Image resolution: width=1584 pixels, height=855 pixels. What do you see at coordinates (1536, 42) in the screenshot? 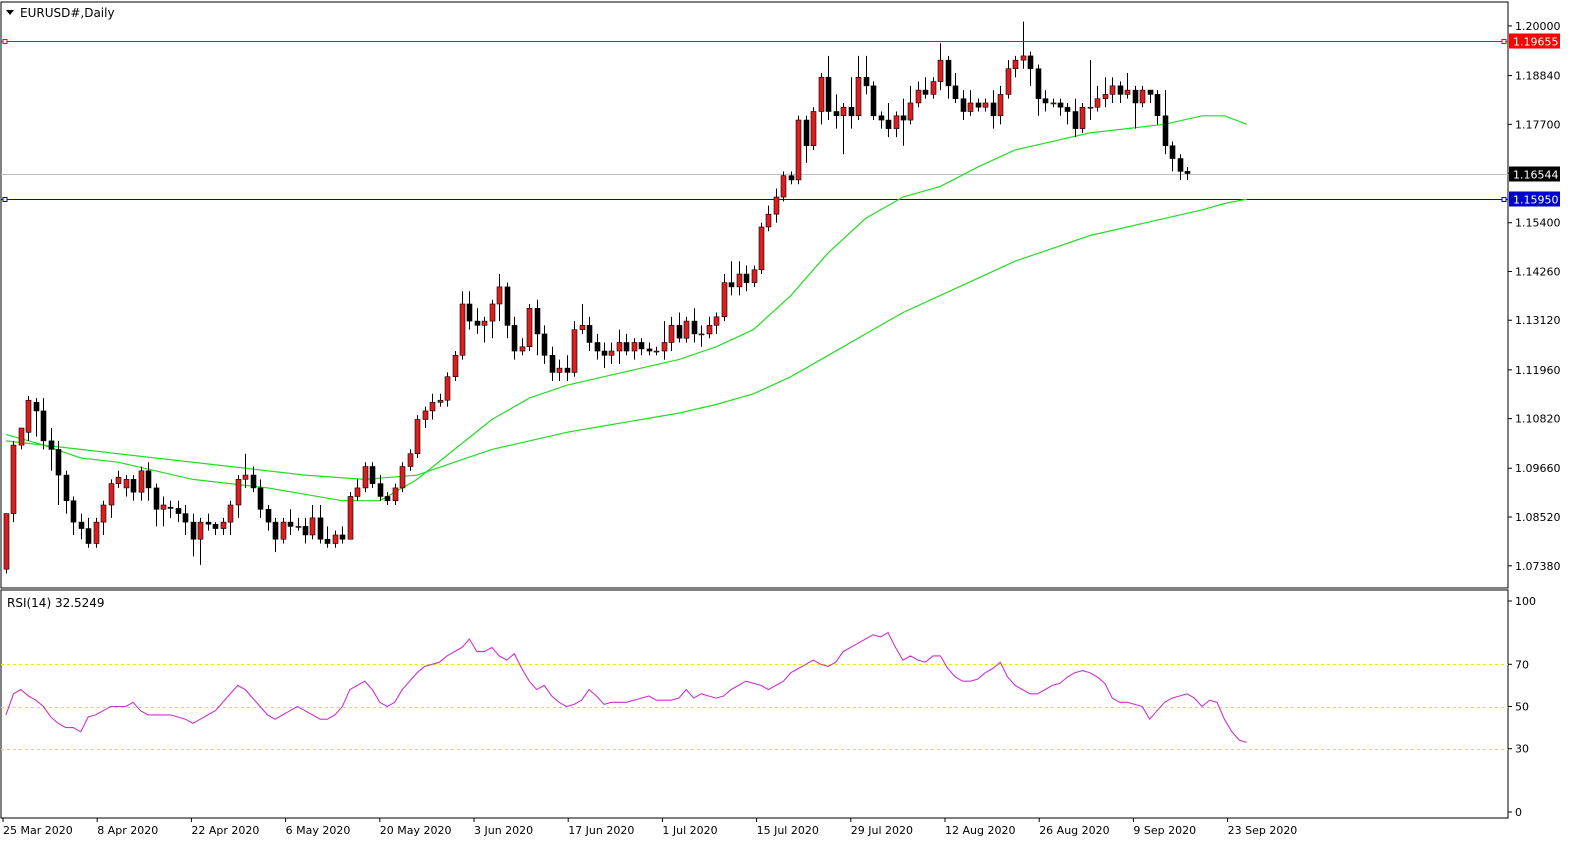
I see `price-level-label: 1.19655` at bounding box center [1536, 42].